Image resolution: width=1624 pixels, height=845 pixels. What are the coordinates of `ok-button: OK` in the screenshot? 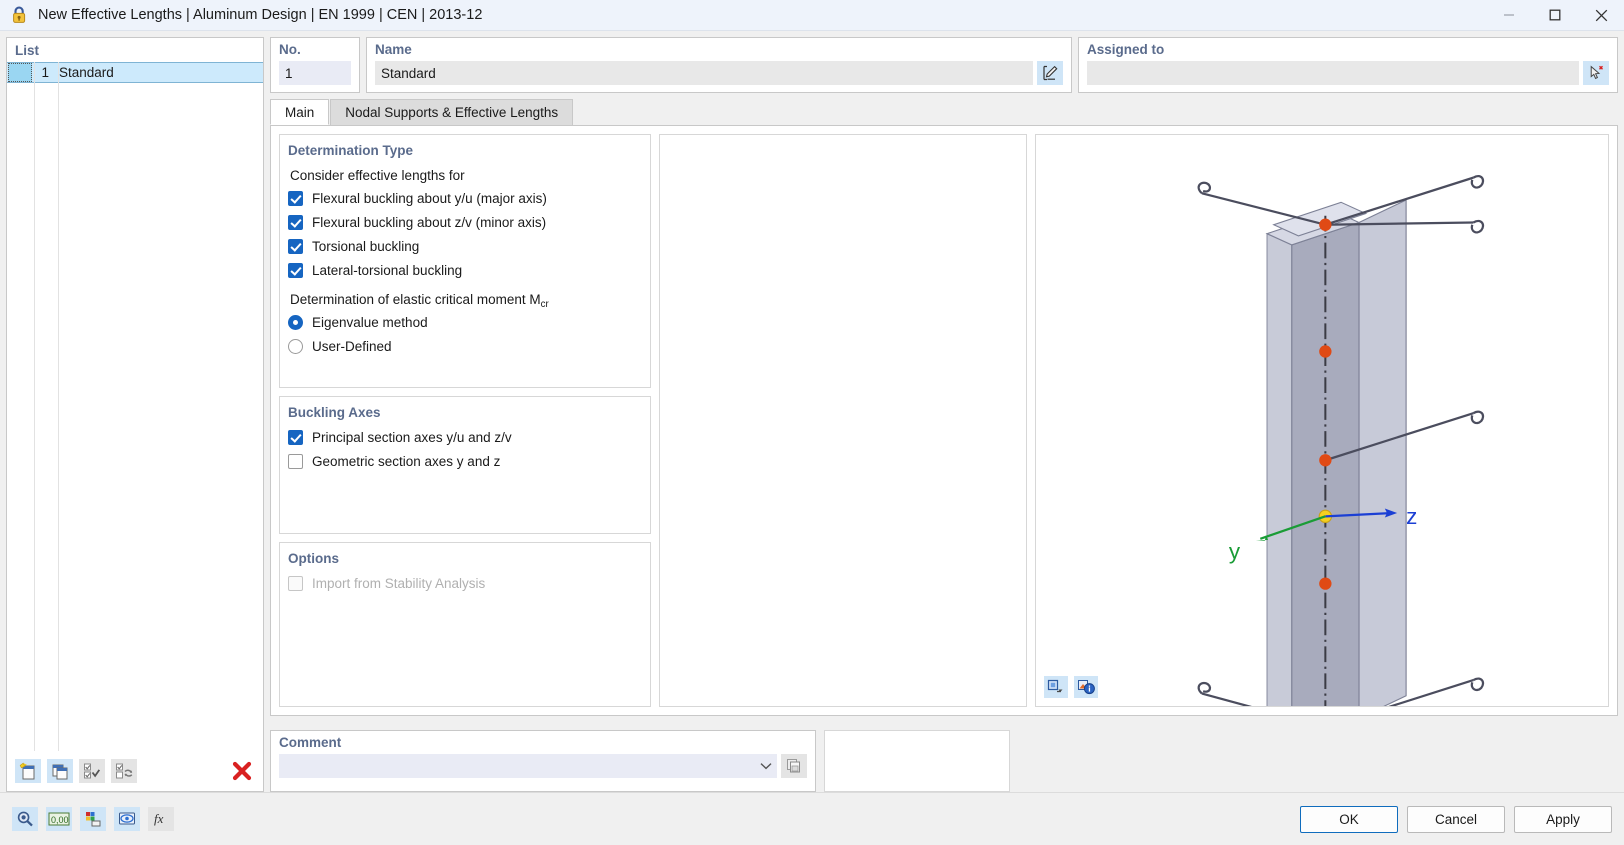 It's located at (1349, 819).